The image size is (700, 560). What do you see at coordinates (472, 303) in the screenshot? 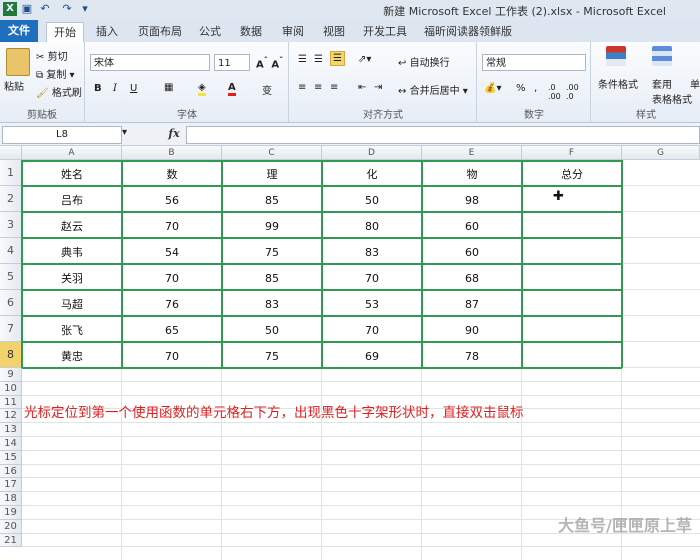
I see `data-cell: 87` at bounding box center [472, 303].